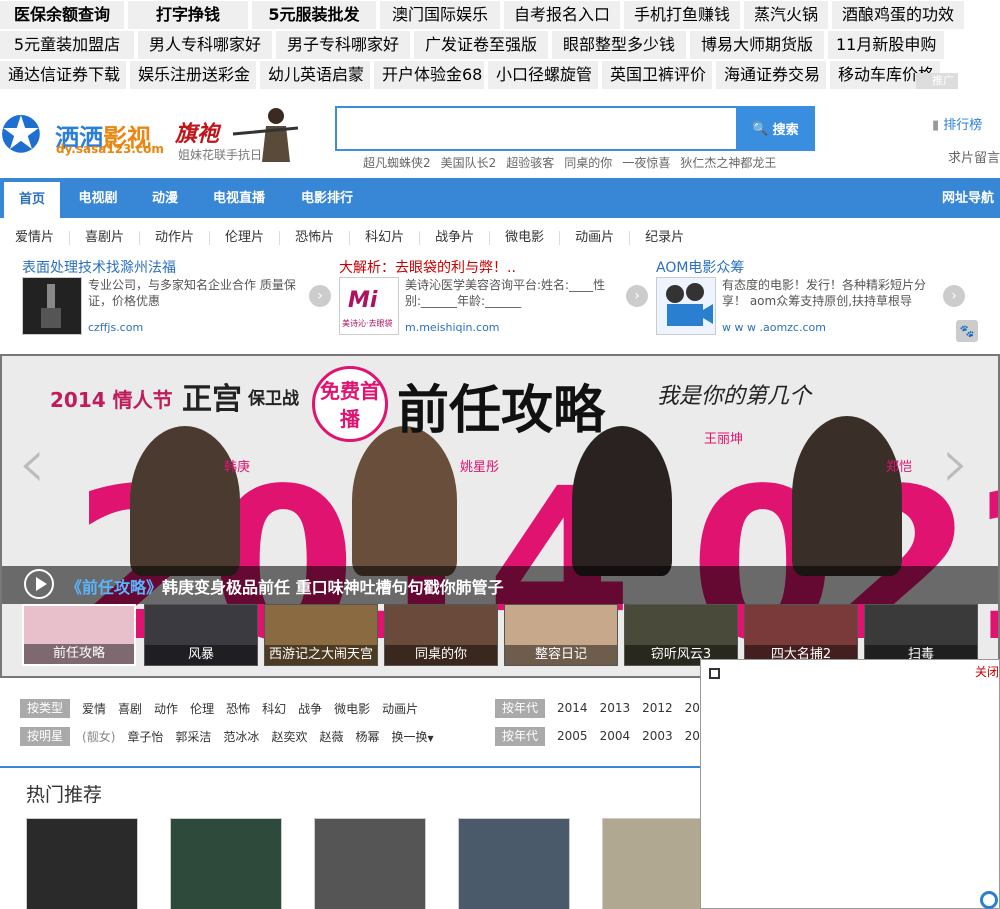 Image resolution: width=1000 pixels, height=909 pixels. Describe the element at coordinates (385, 238) in the screenshot. I see `genre-link: 科幻片` at that location.